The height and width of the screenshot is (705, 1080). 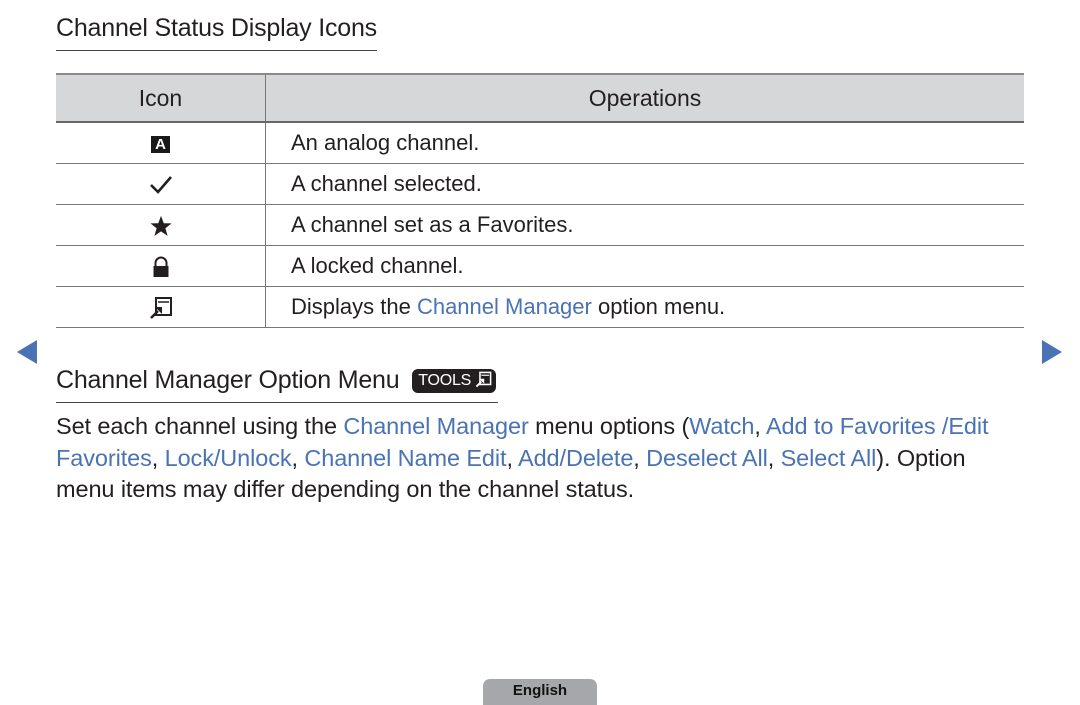 What do you see at coordinates (228, 380) in the screenshot?
I see `section-title-text: Channel Manager Option Menu` at bounding box center [228, 380].